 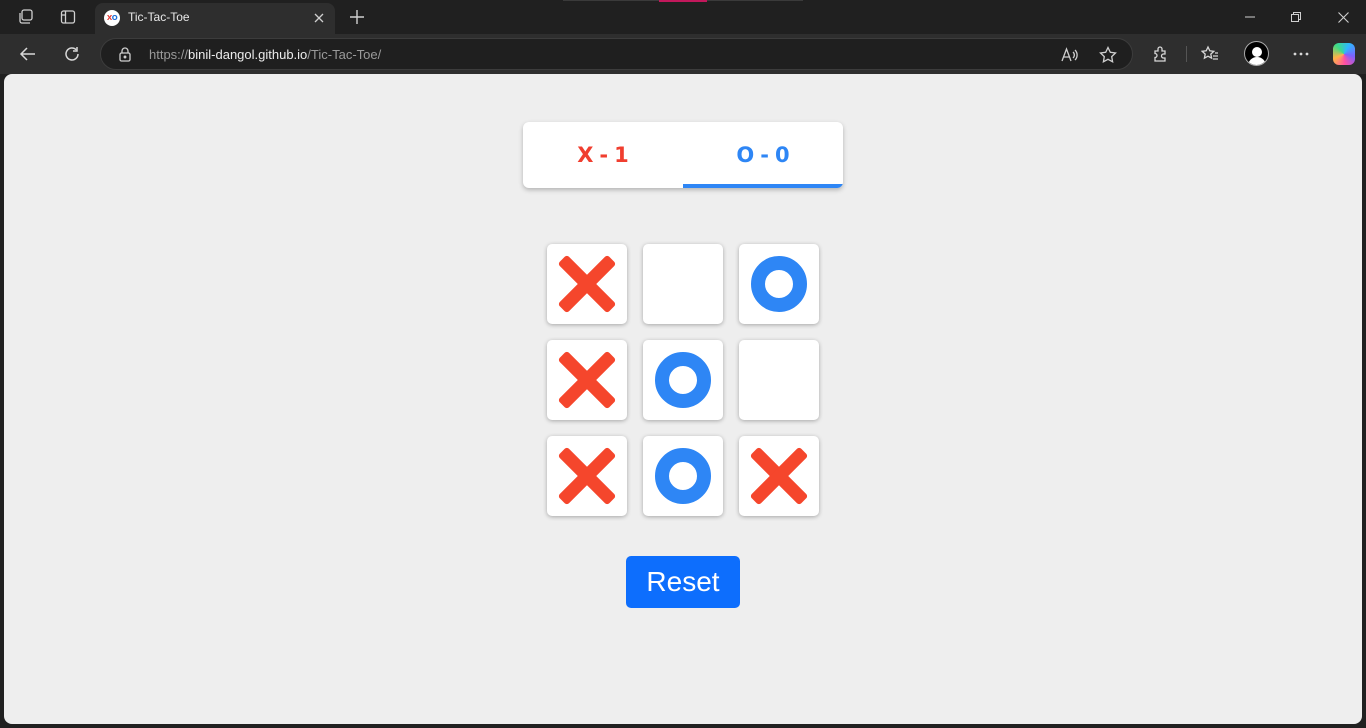 I want to click on reset-button: Reset, so click(x=683, y=582).